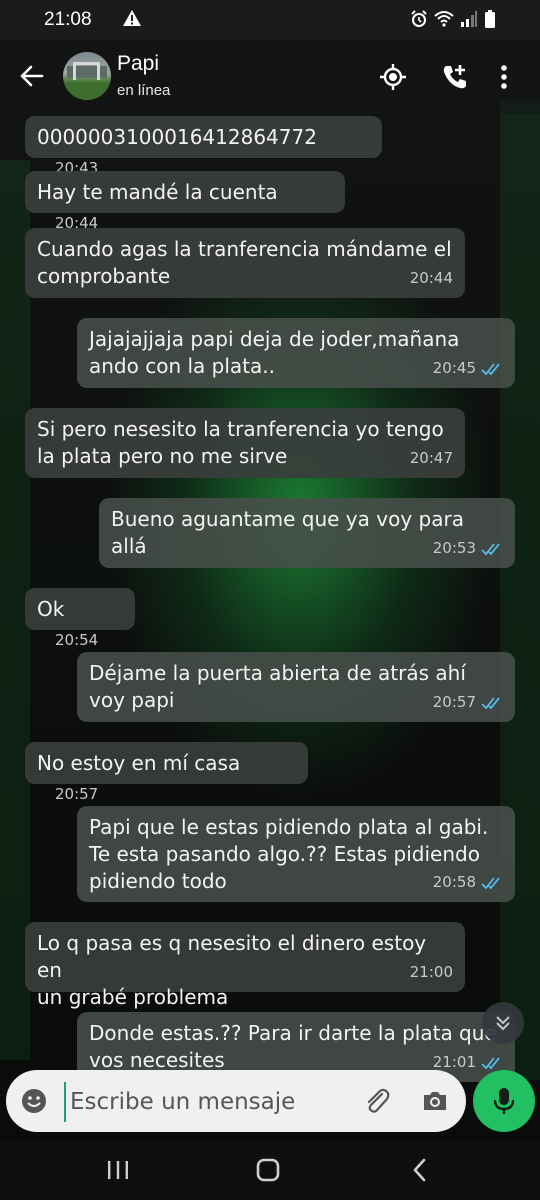 This screenshot has height=1200, width=540. I want to click on home-icon, so click(268, 1170).